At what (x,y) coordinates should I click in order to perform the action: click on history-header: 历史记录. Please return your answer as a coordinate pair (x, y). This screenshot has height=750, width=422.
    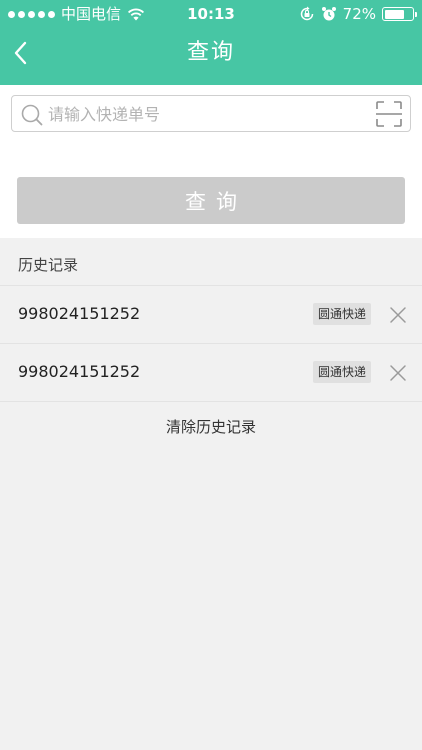
    Looking at the image, I should click on (211, 262).